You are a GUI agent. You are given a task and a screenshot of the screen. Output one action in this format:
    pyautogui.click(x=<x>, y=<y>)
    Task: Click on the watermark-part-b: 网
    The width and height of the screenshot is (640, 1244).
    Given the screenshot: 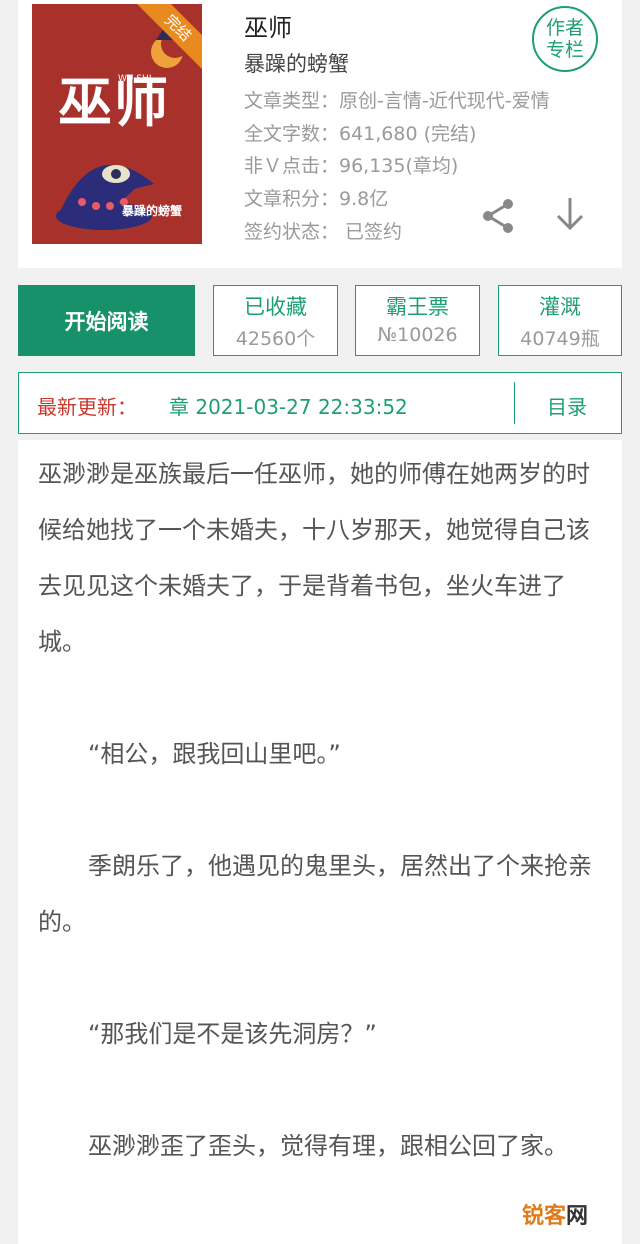 What is the action you would take?
    pyautogui.click(x=577, y=1216)
    